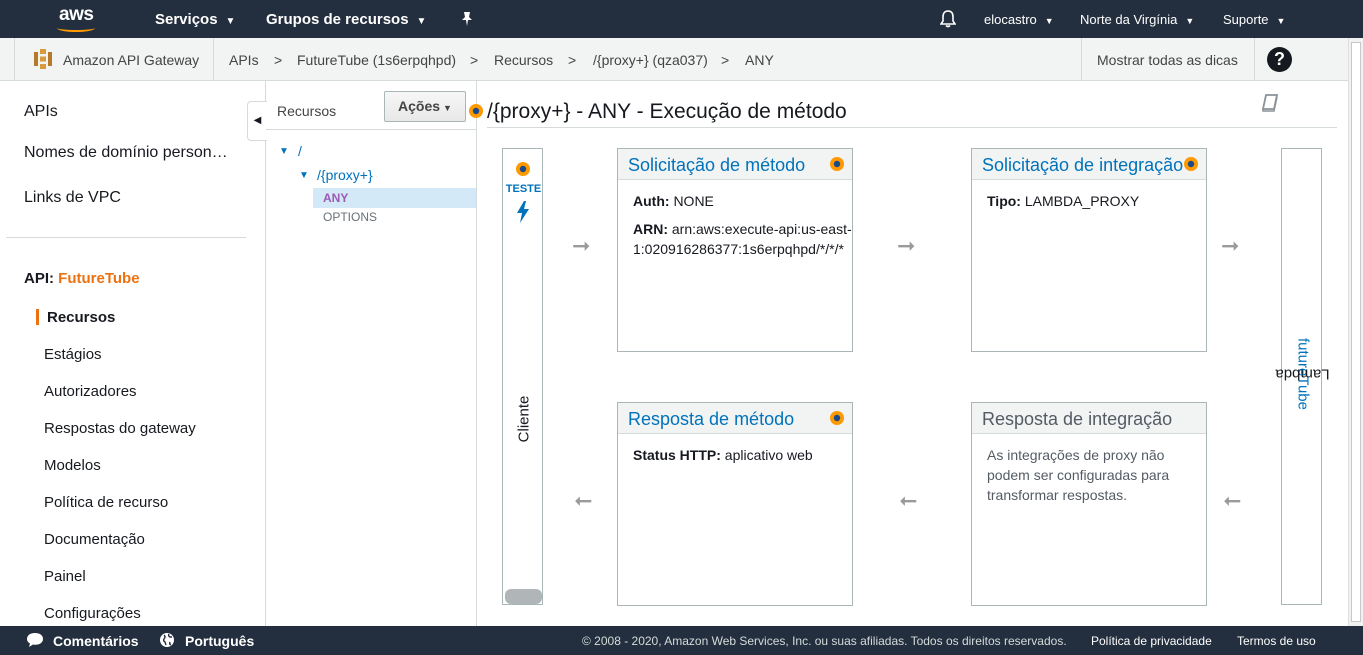 The image size is (1363, 655). Describe the element at coordinates (337, 19) in the screenshot. I see `resource-groups-label: Grupos de recursos` at that location.